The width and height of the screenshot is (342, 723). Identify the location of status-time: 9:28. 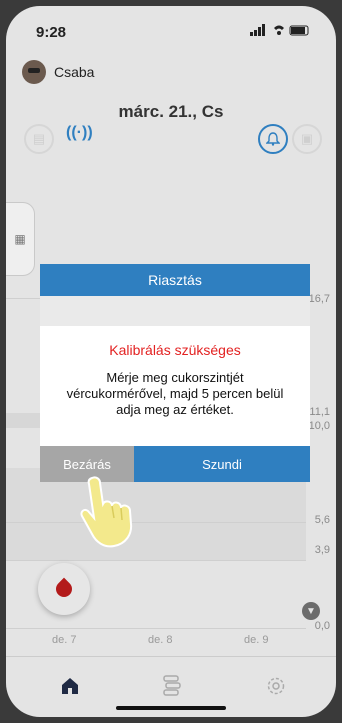
(51, 32).